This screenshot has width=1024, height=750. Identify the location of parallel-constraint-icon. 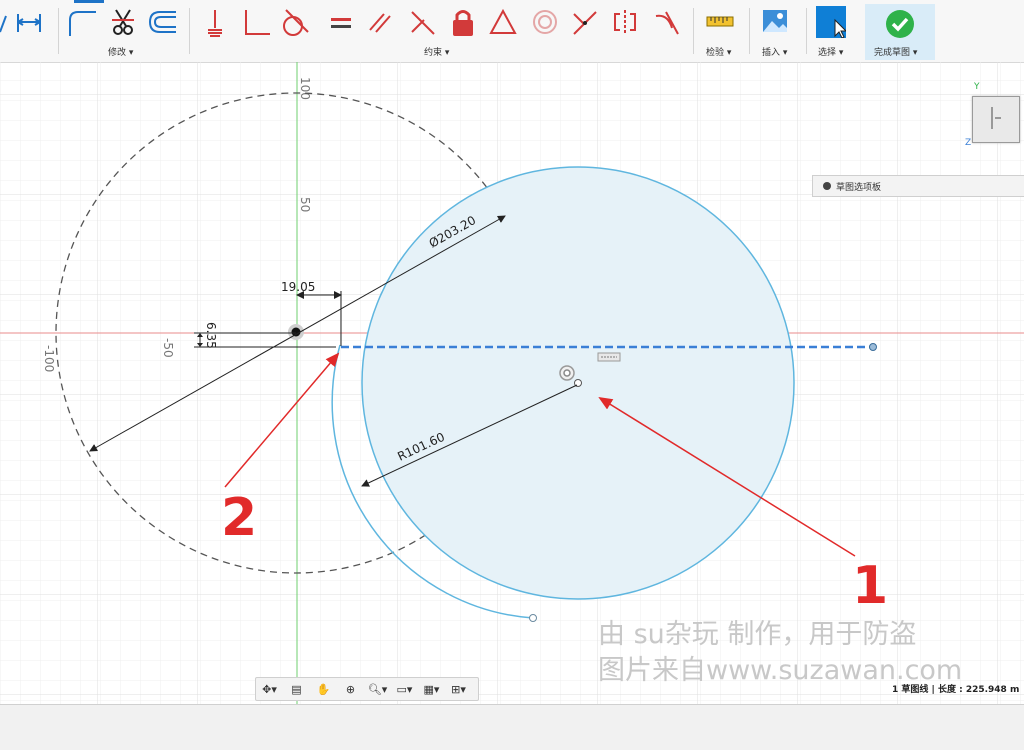
(379, 22).